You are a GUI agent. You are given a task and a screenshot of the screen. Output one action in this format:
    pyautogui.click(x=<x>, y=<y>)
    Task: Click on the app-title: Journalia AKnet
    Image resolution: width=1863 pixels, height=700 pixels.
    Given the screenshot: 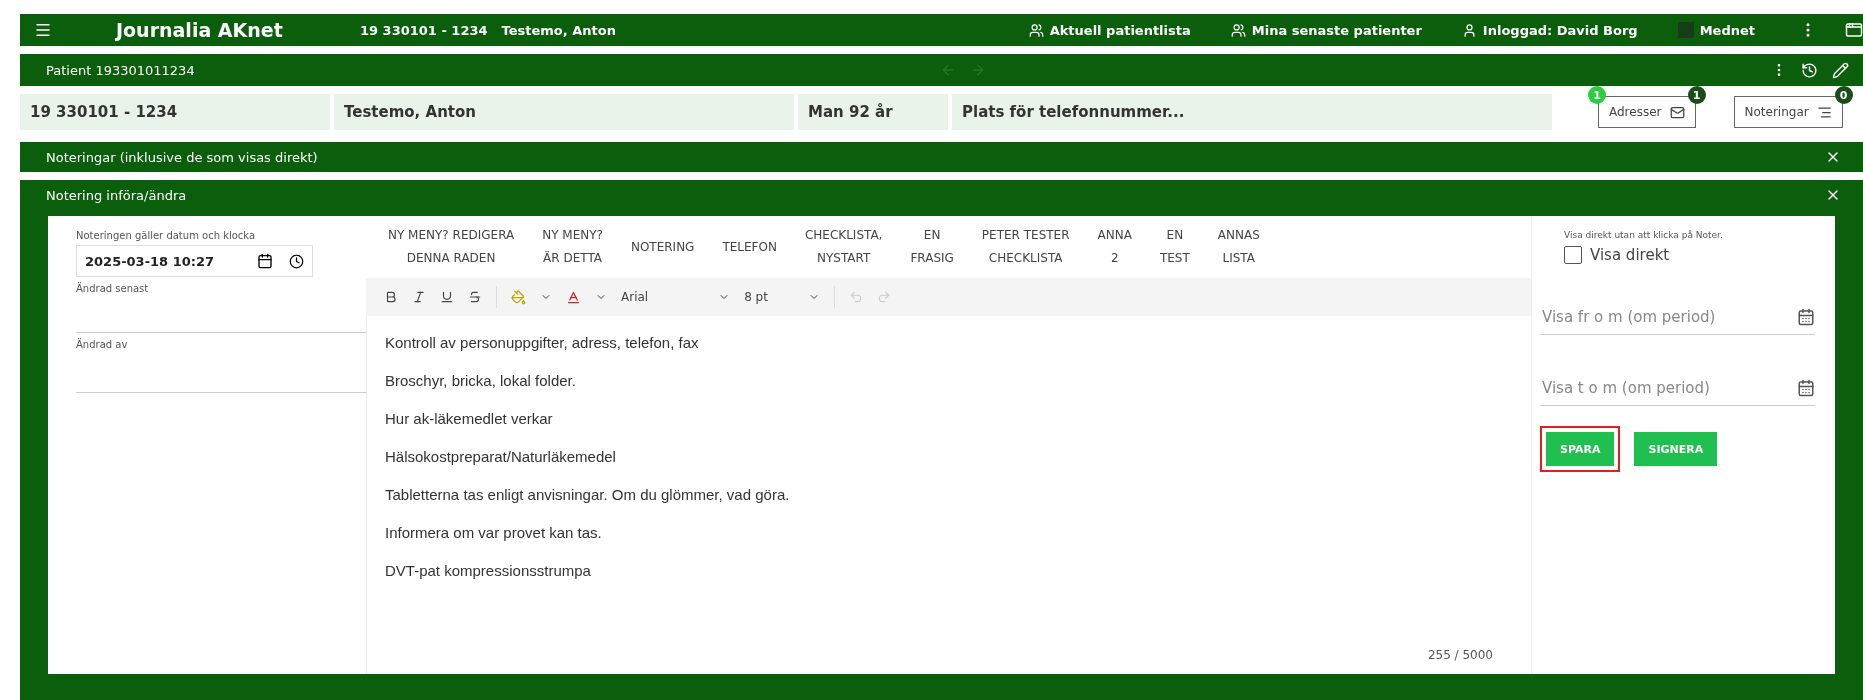 What is the action you would take?
    pyautogui.click(x=200, y=30)
    